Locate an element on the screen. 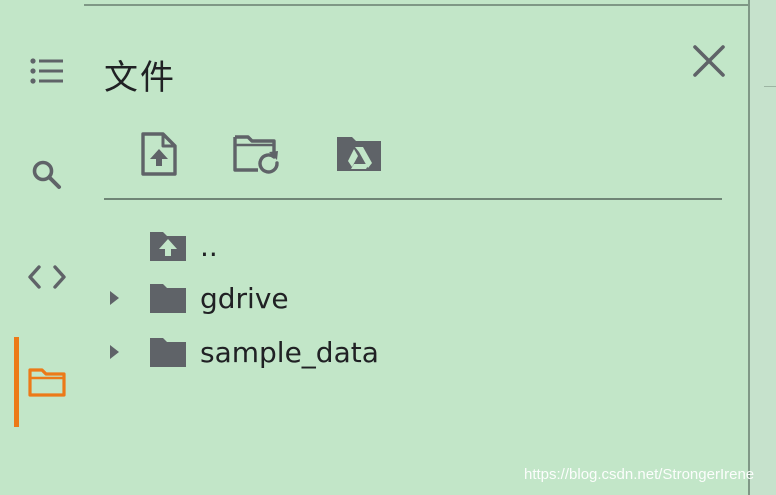  sidebar-item-code-snippets is located at coordinates (47, 277).